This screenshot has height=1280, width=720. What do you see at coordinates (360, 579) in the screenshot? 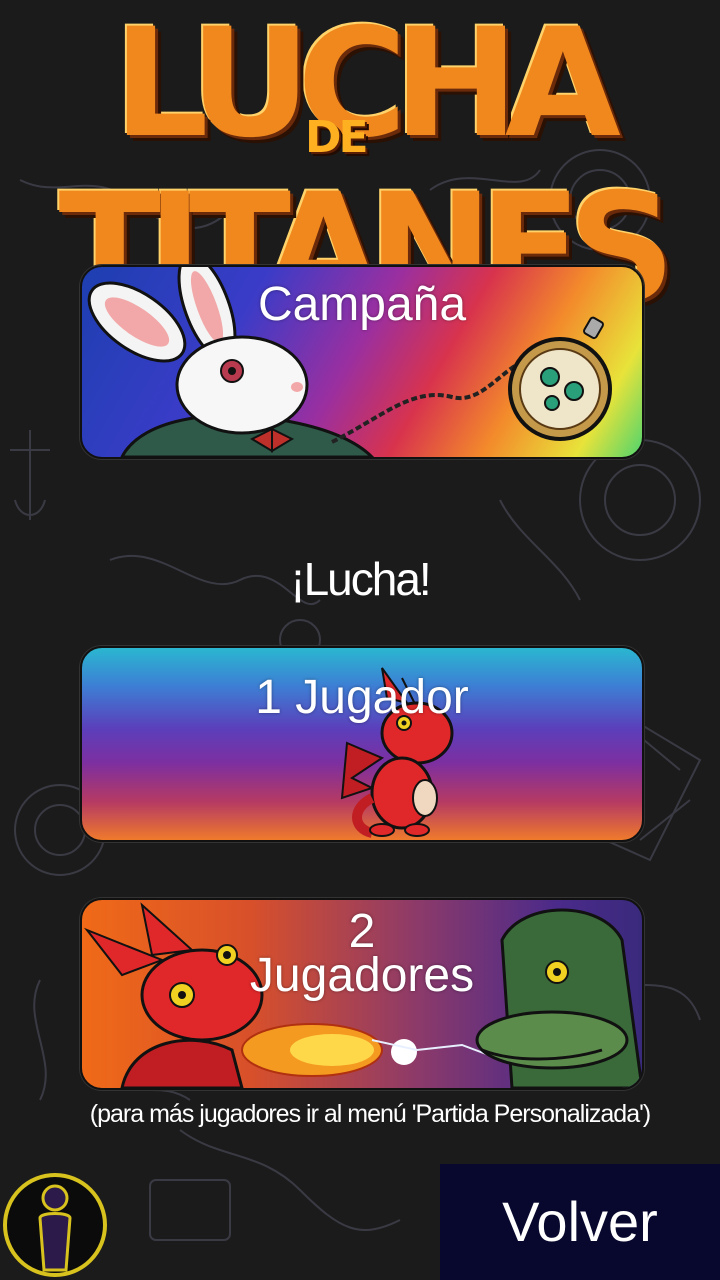
I see `fight-heading: ¡Lucha!` at bounding box center [360, 579].